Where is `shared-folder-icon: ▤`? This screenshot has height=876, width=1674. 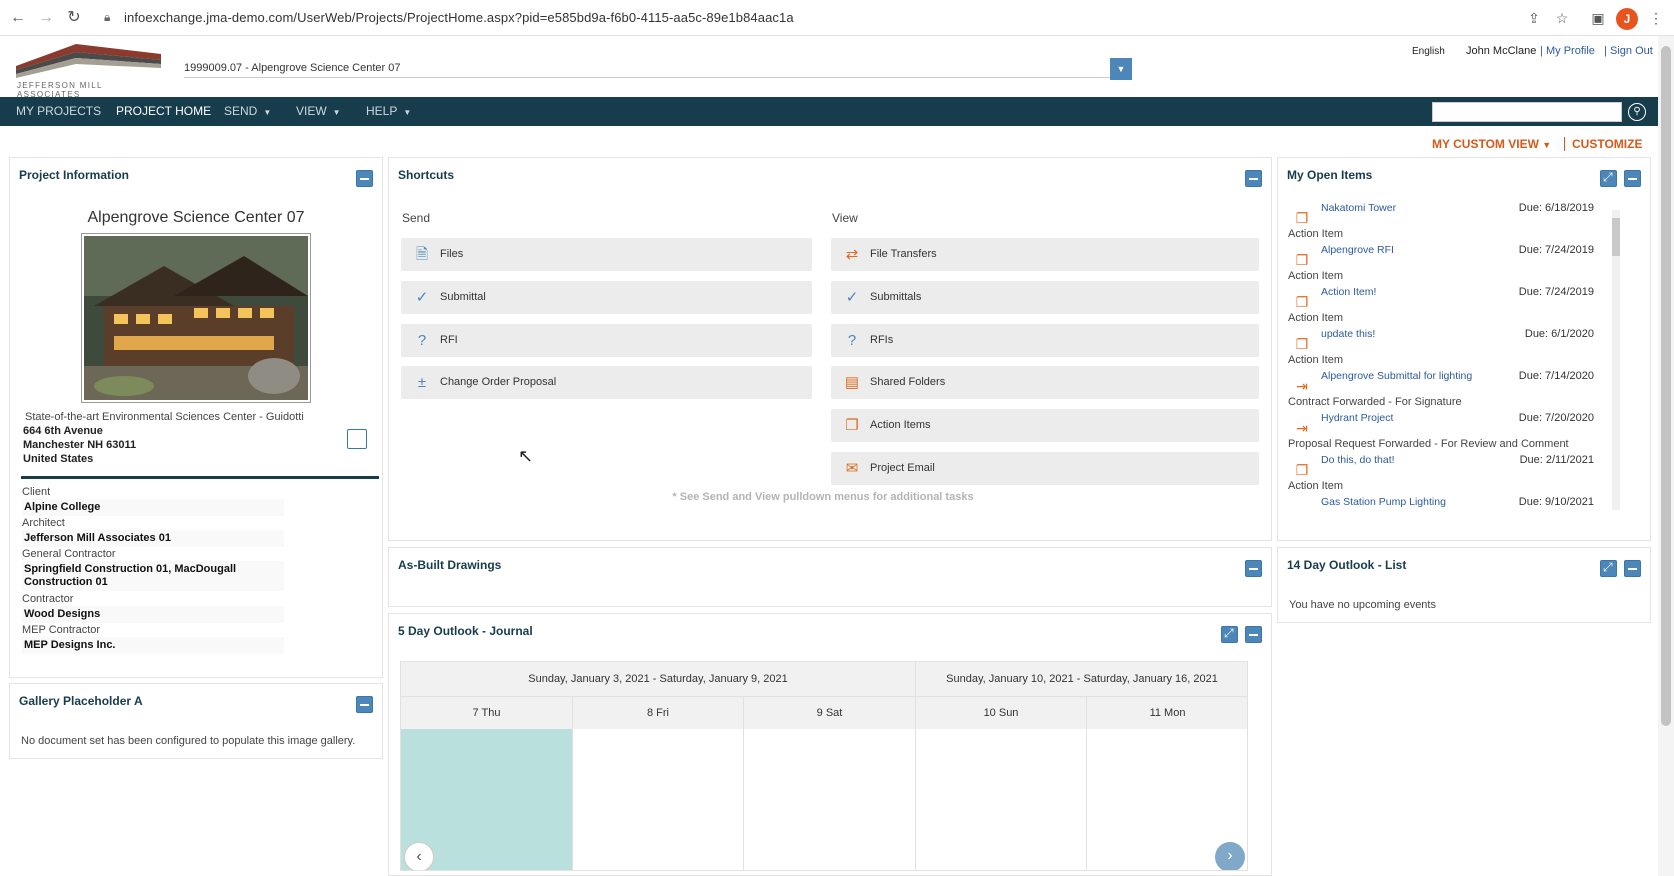 shared-folder-icon: ▤ is located at coordinates (852, 382).